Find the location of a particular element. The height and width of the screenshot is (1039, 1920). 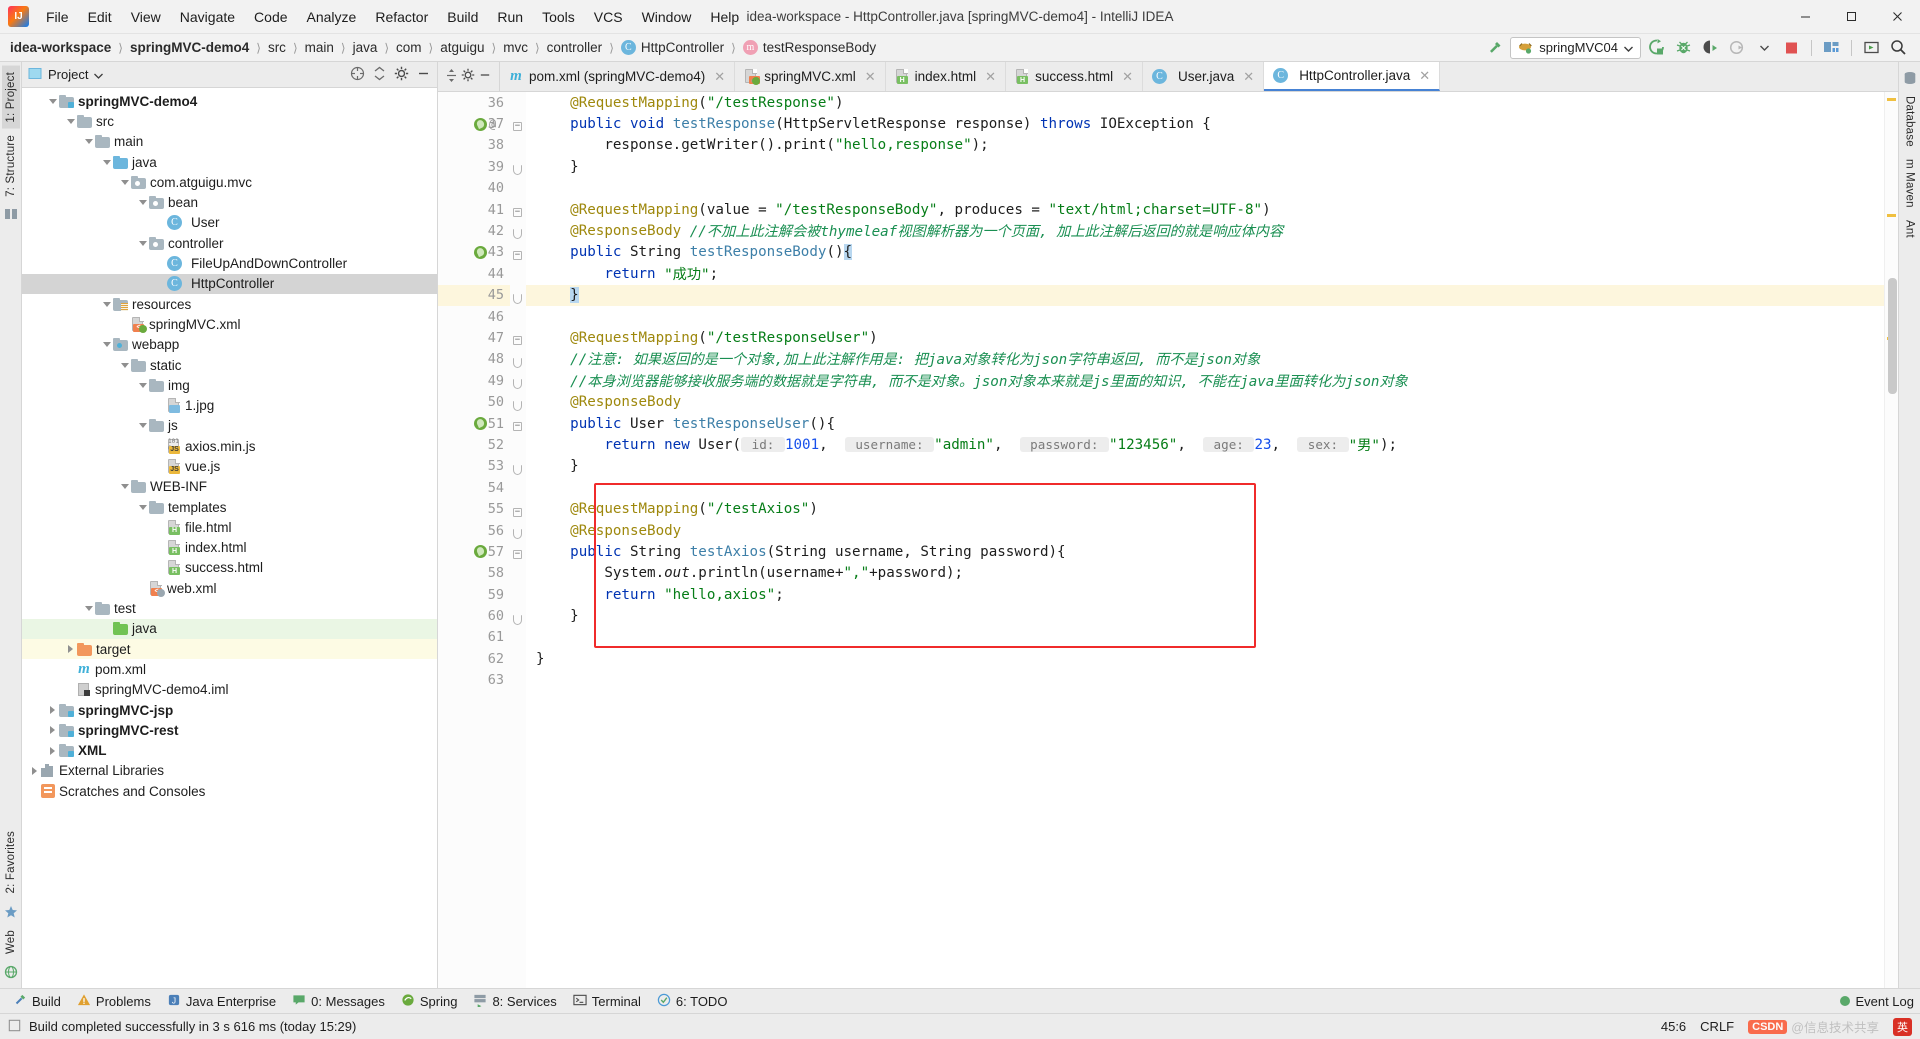

hide-panel-icon is located at coordinates (423, 75).